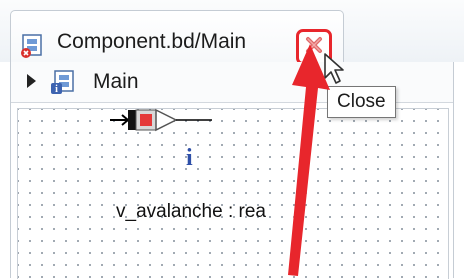  Describe the element at coordinates (189, 158) in the screenshot. I see `info-icon: i` at that location.